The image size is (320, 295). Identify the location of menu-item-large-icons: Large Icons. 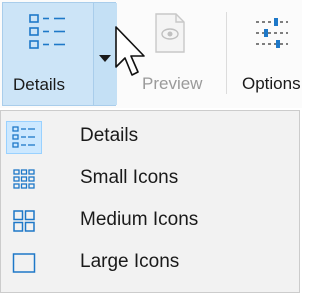
(150, 263).